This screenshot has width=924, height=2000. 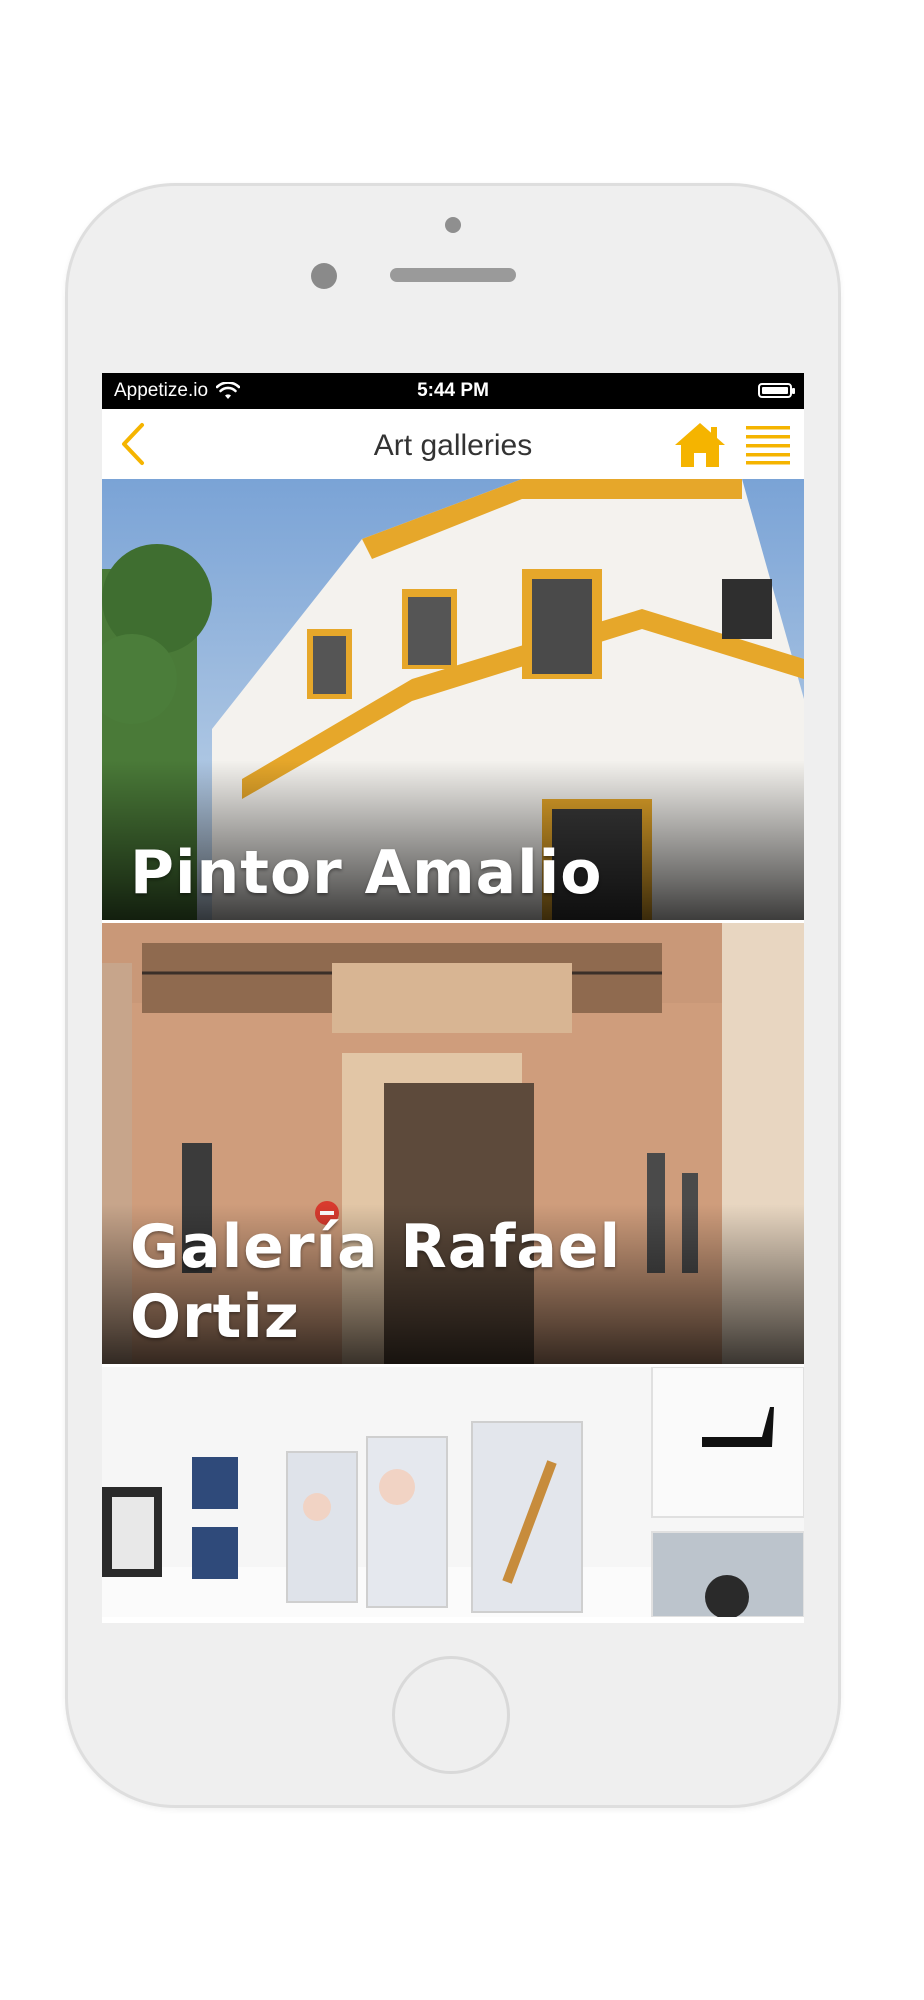 I want to click on hamburger-menu-icon, so click(x=768, y=445).